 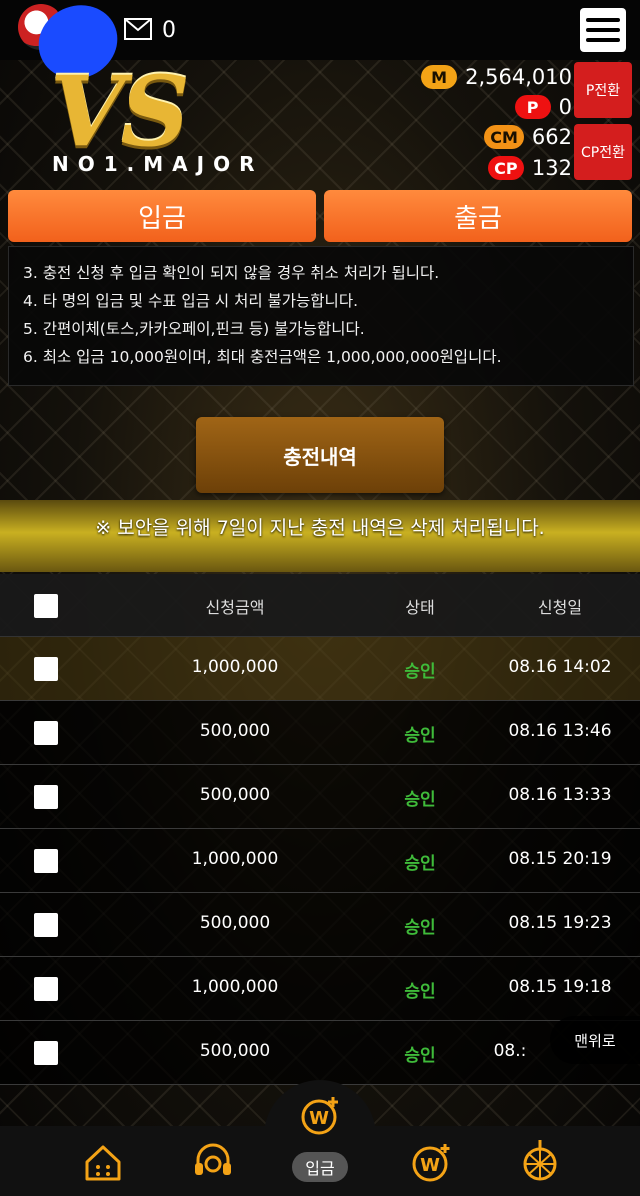 What do you see at coordinates (532, 107) in the screenshot?
I see `p-badge: P` at bounding box center [532, 107].